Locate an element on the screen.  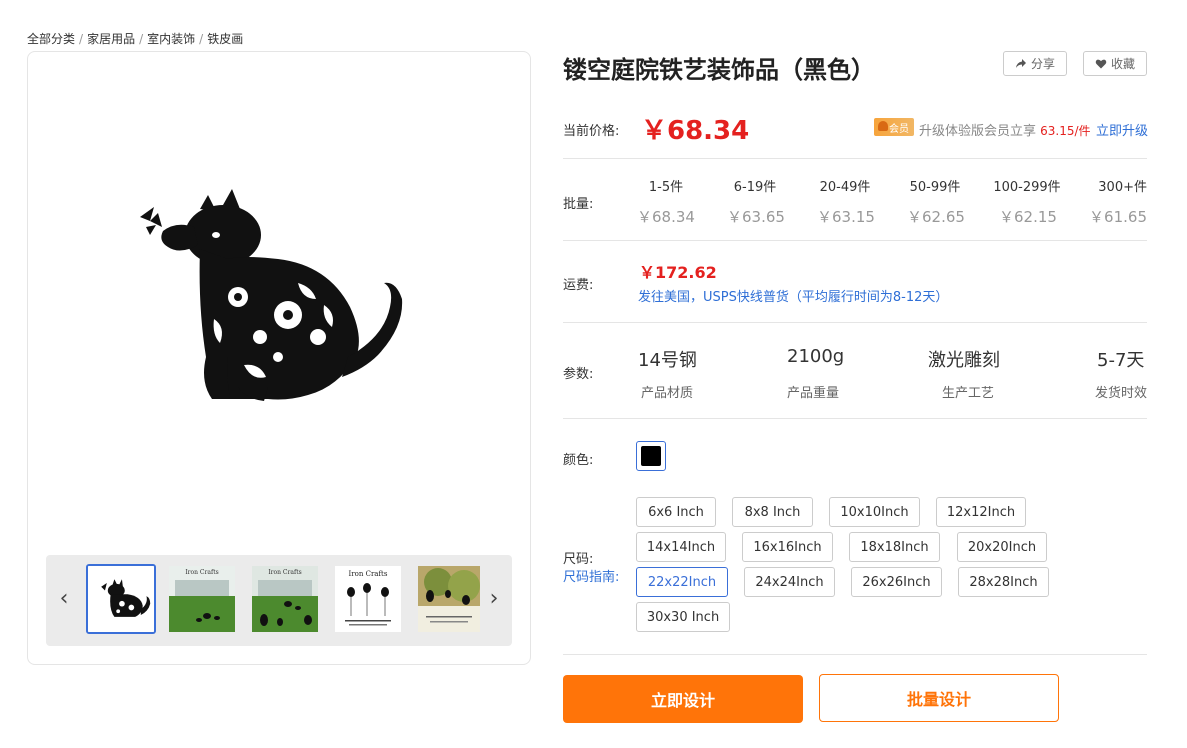
bulk-tier-range: 6-19件 is located at coordinates (755, 187).